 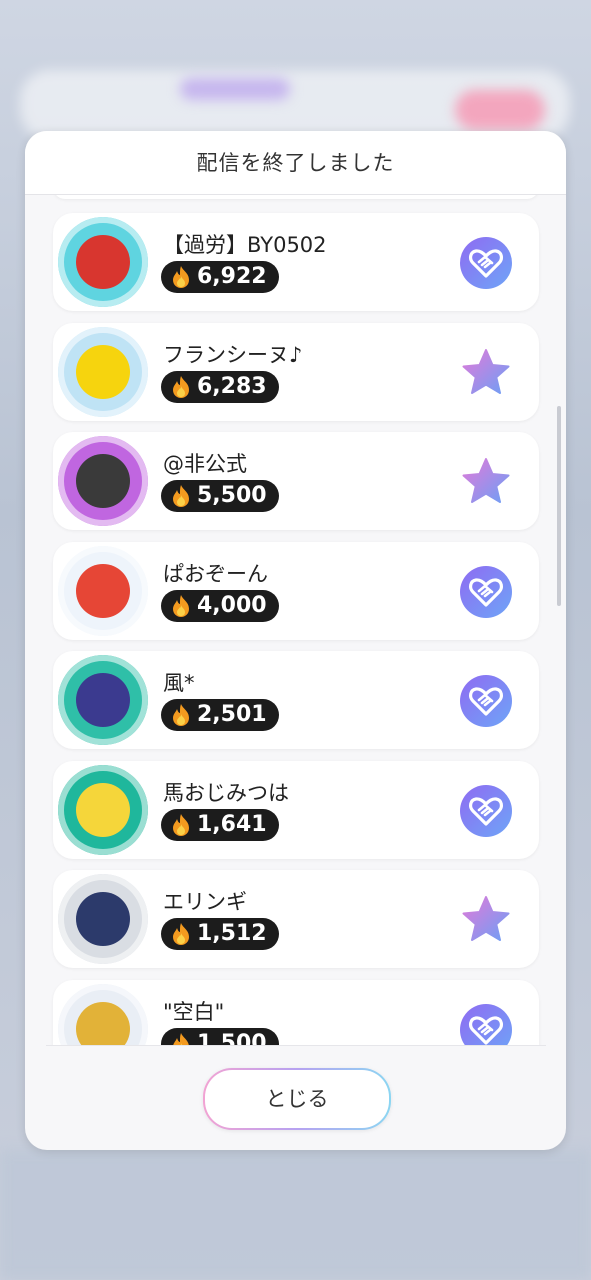 I want to click on background-tag, so click(x=235, y=89).